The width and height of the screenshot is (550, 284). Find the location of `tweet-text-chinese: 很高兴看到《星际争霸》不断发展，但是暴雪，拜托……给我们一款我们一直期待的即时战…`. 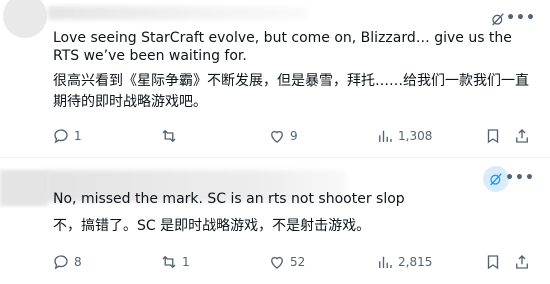

tweet-text-chinese: 很高兴看到《星际争霸》不断发展，但是暴雪，拜托……给我们一款我们一直期待的即时战… is located at coordinates (291, 91).